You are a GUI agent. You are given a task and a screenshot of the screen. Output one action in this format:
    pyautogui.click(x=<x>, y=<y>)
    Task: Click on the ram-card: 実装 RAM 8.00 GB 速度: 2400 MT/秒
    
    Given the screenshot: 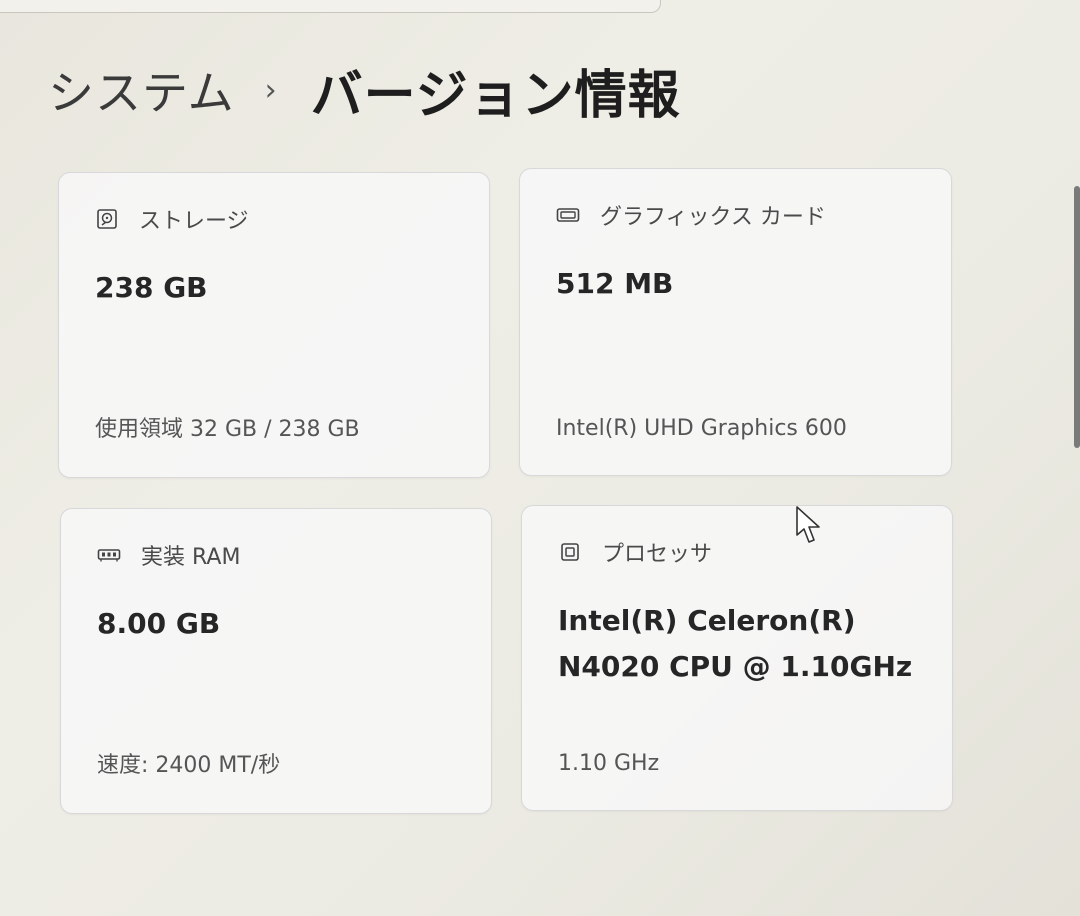 What is the action you would take?
    pyautogui.click(x=276, y=661)
    